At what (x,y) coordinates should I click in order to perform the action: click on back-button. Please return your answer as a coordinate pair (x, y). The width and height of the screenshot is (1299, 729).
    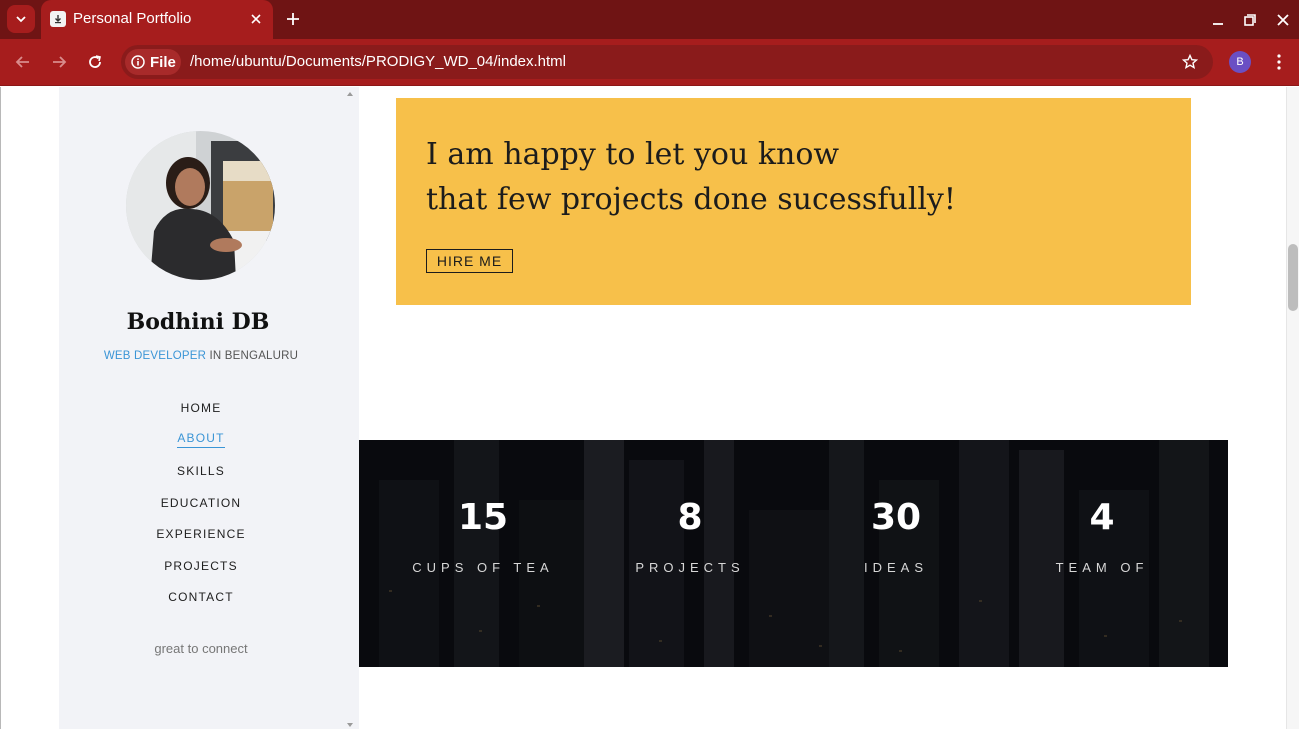
    Looking at the image, I should click on (23, 62).